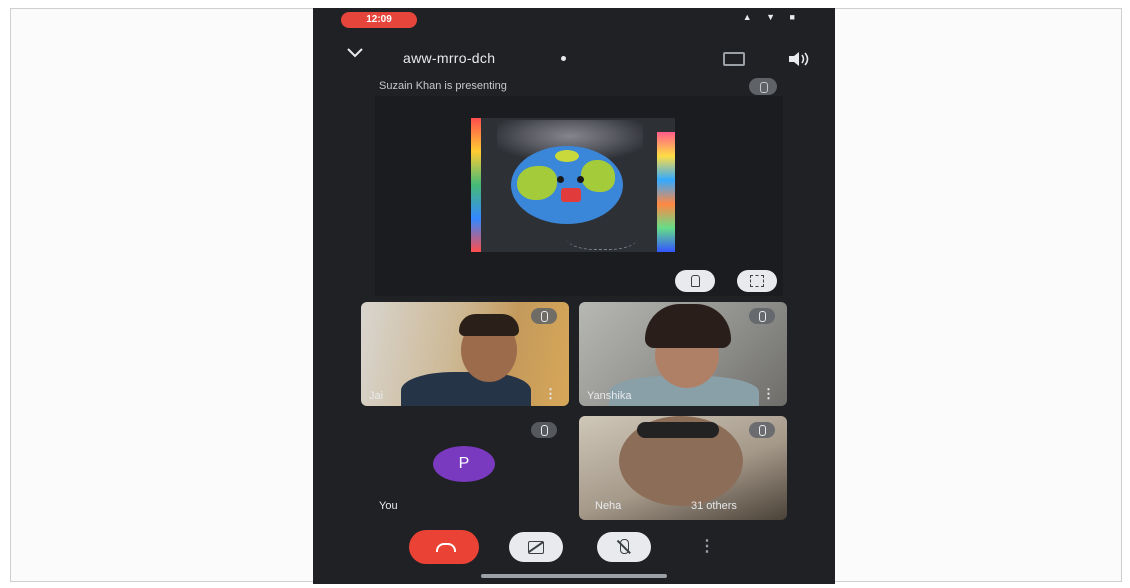 Image resolution: width=1130 pixels, height=588 pixels. I want to click on avatar: P, so click(464, 464).